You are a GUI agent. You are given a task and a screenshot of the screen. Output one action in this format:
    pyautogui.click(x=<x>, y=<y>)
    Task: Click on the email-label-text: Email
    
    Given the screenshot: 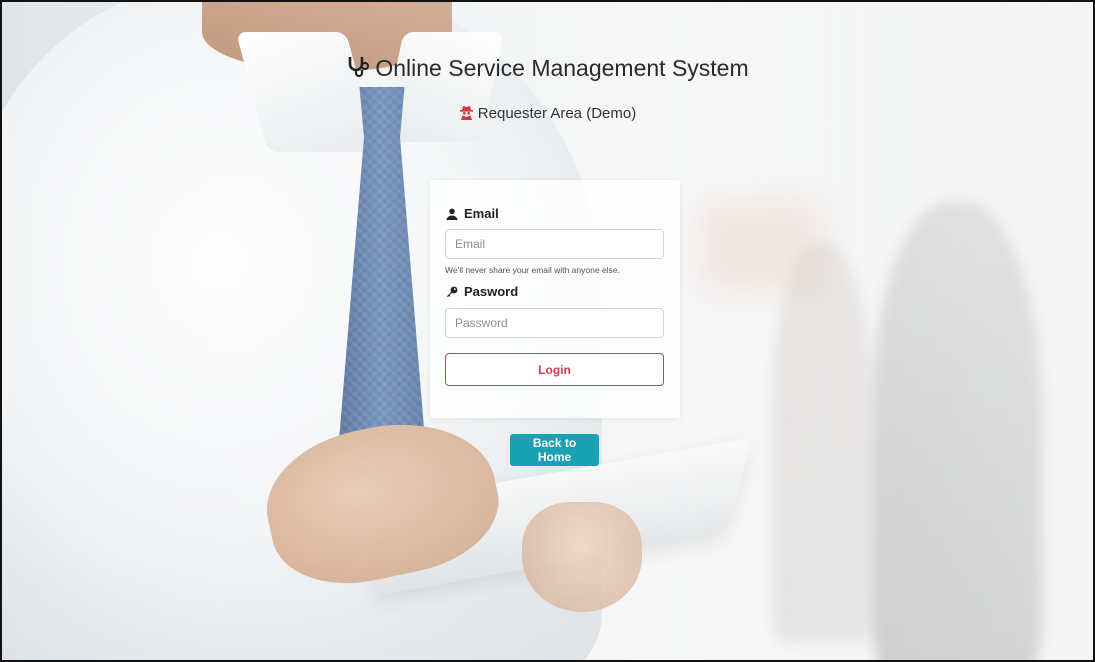 What is the action you would take?
    pyautogui.click(x=481, y=213)
    